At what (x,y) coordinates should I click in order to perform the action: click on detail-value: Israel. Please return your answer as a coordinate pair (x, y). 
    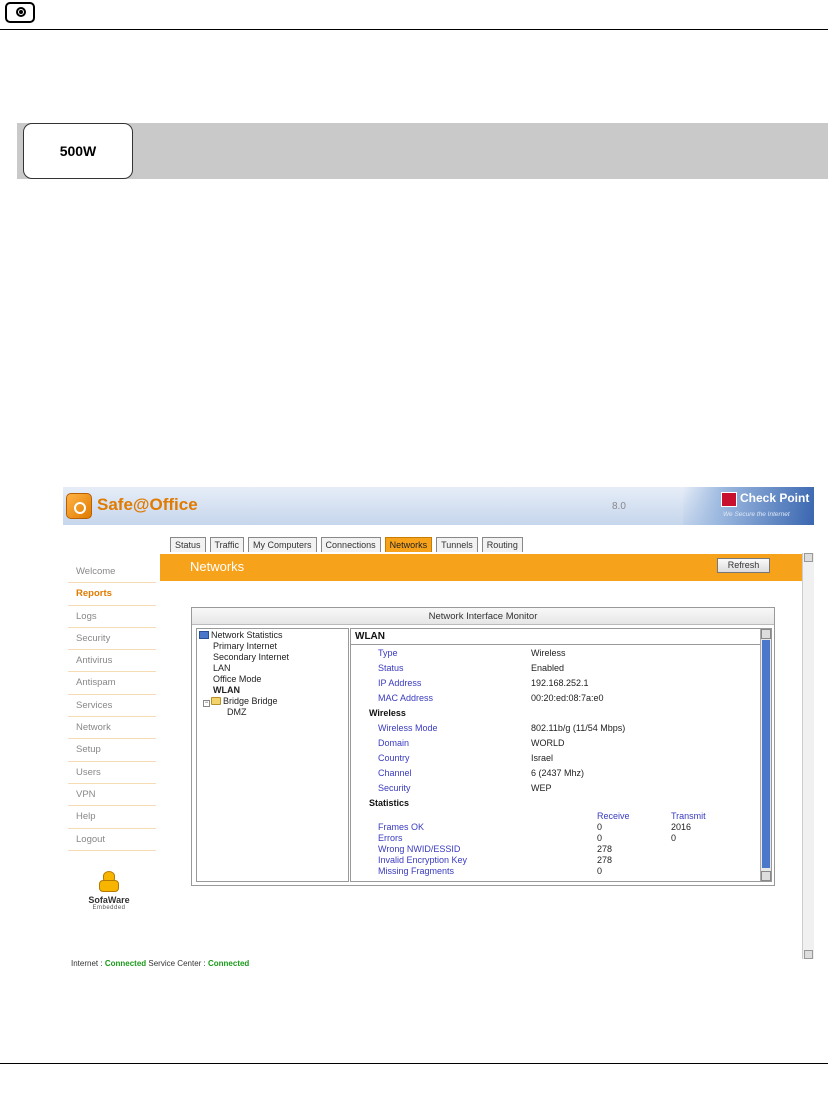
    Looking at the image, I should click on (542, 758).